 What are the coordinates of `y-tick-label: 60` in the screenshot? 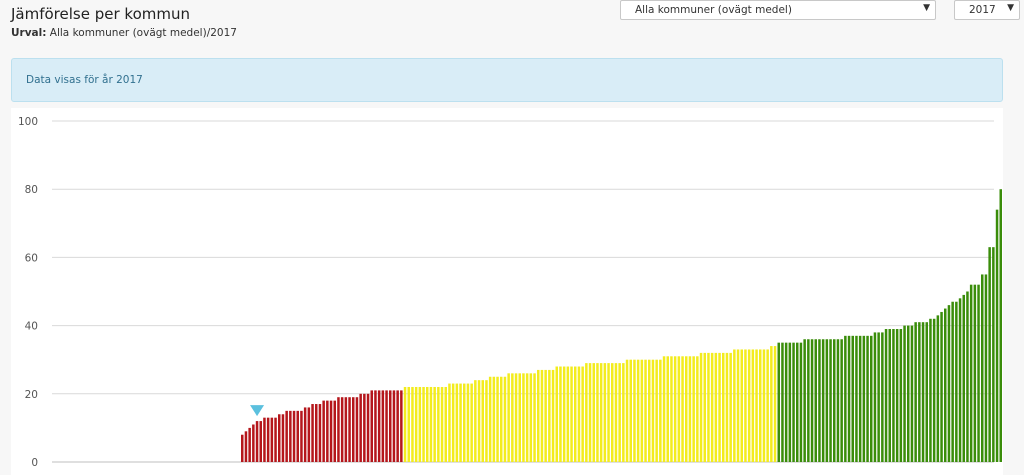 It's located at (31, 258).